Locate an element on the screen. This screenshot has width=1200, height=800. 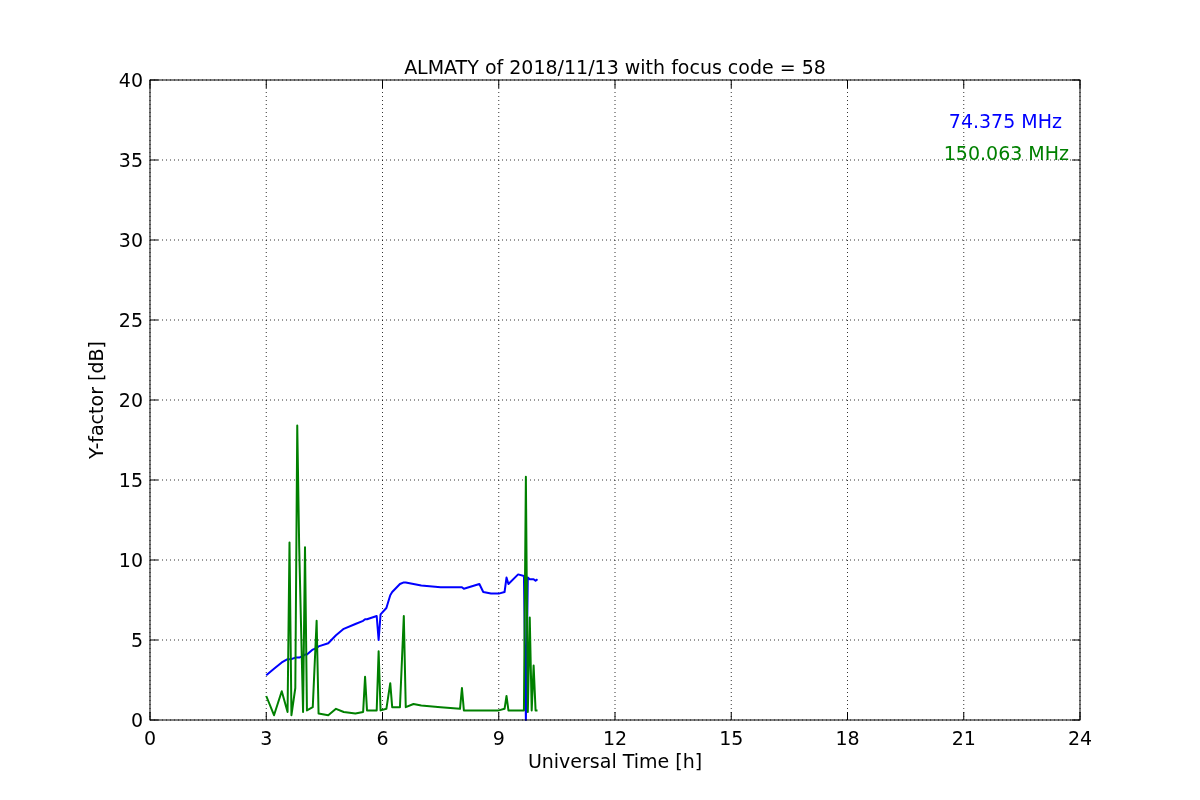
tick-label: 18 is located at coordinates (847, 738).